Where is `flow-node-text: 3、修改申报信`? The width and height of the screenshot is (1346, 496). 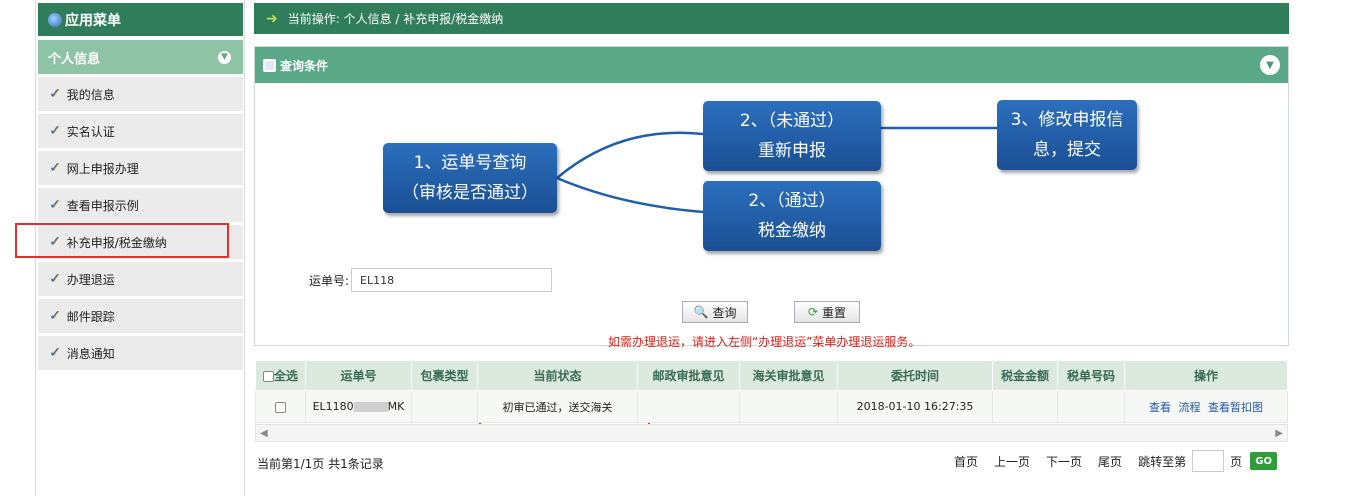
flow-node-text: 3、修改申报信 is located at coordinates (1067, 120).